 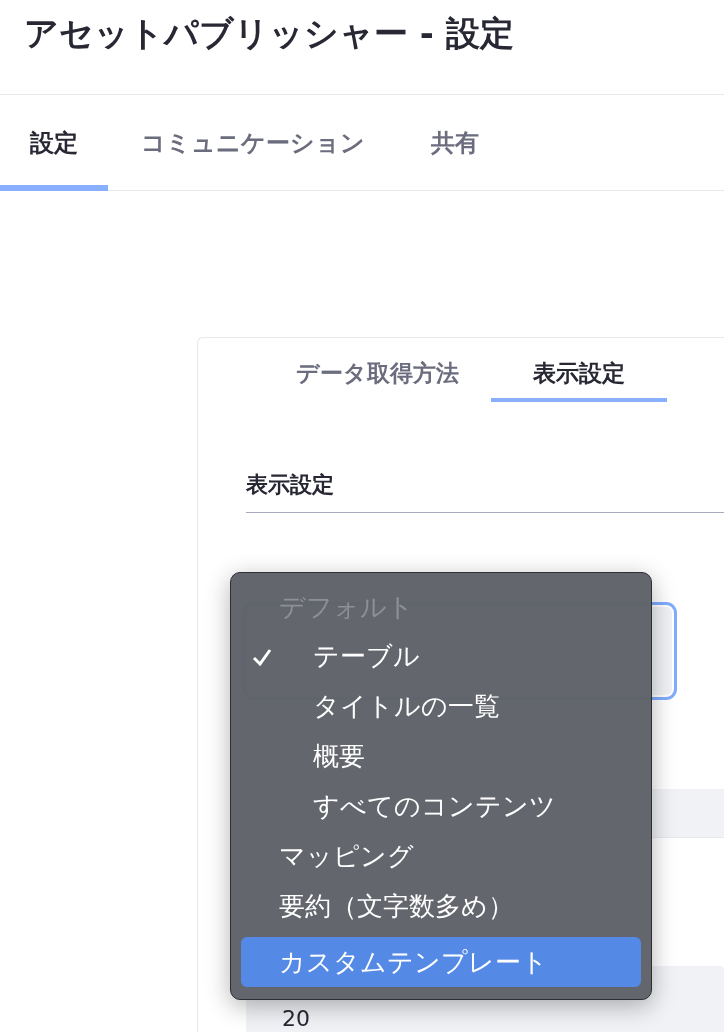 I want to click on section-title: 表示設定, so click(x=485, y=491).